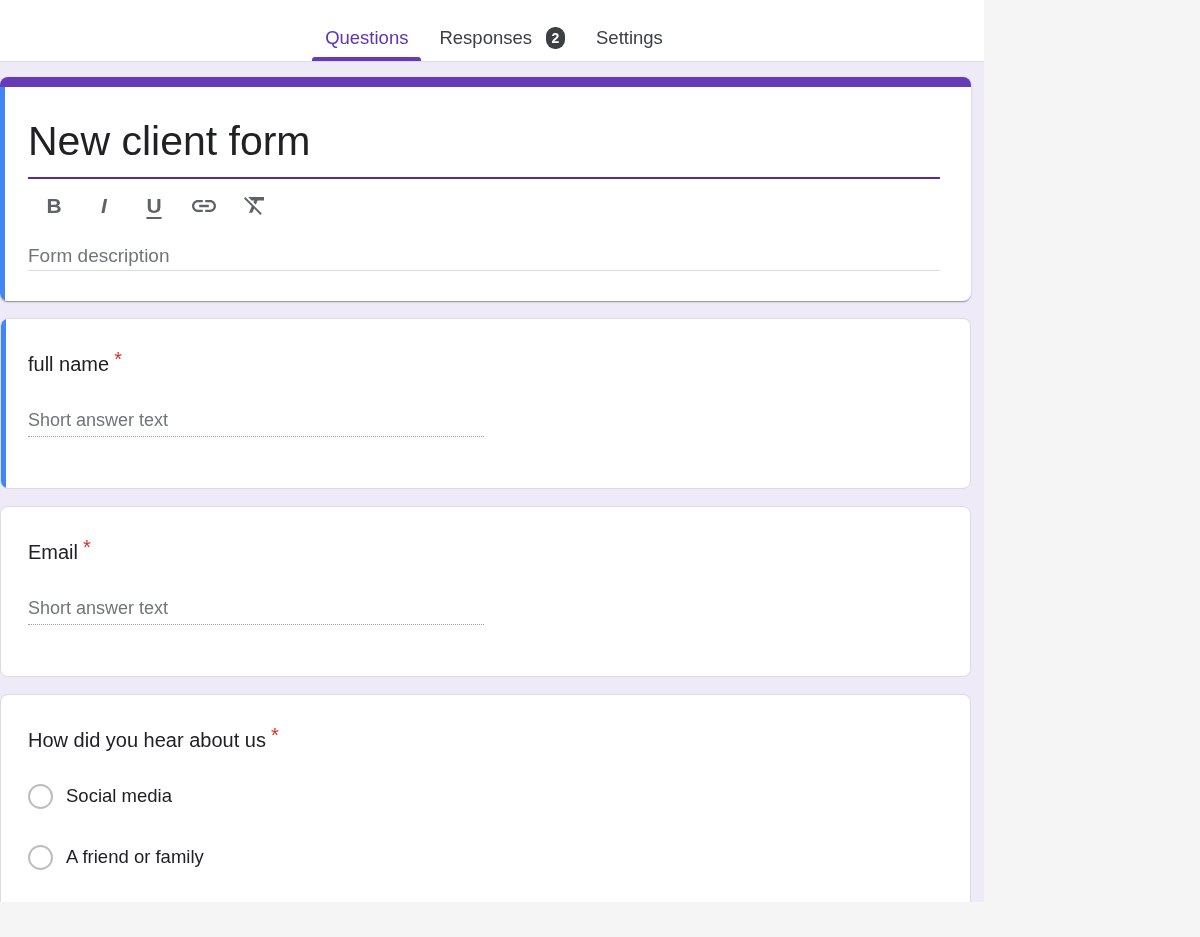 This screenshot has width=1200, height=937. What do you see at coordinates (154, 206) in the screenshot?
I see `underline-button: U` at bounding box center [154, 206].